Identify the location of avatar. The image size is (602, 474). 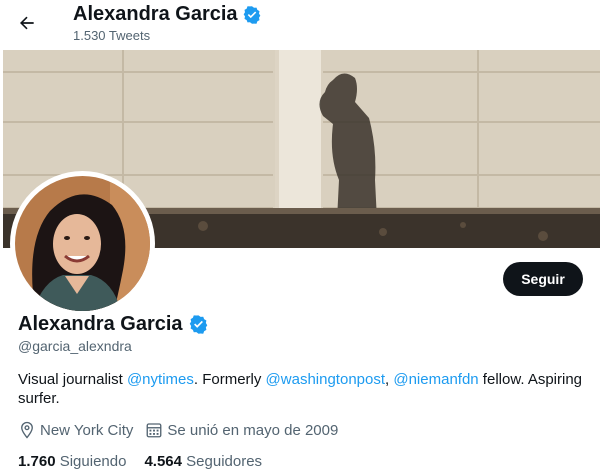
(82, 243).